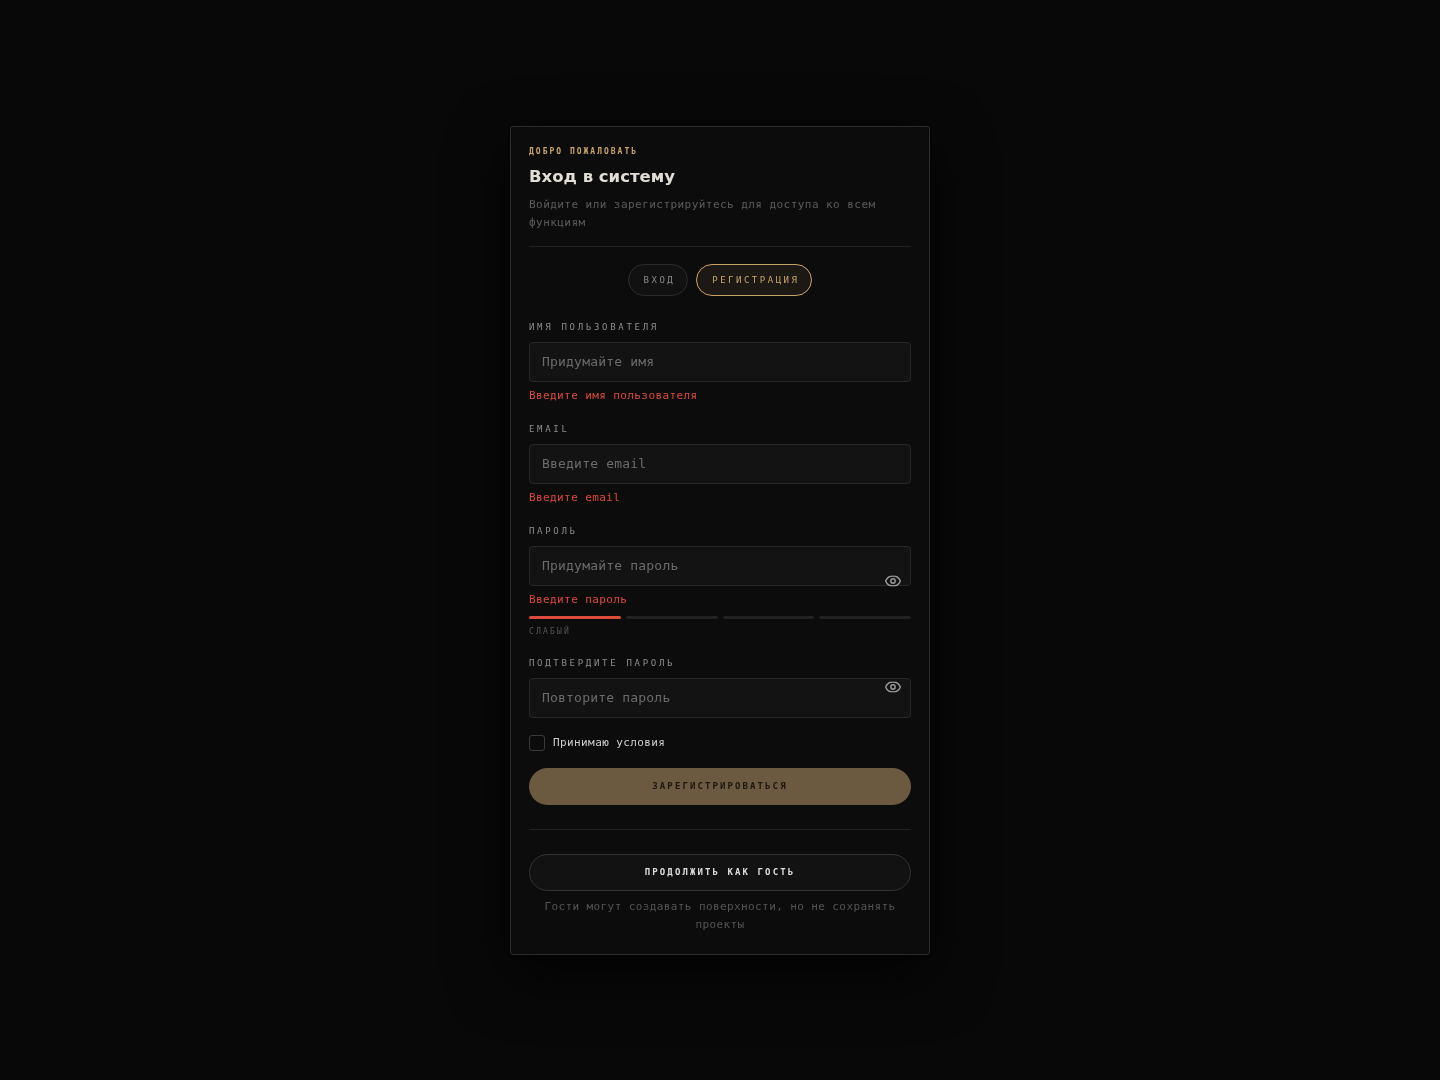 This screenshot has width=1440, height=1080. Describe the element at coordinates (720, 697) in the screenshot. I see `input-field: Повторите пароль` at that location.